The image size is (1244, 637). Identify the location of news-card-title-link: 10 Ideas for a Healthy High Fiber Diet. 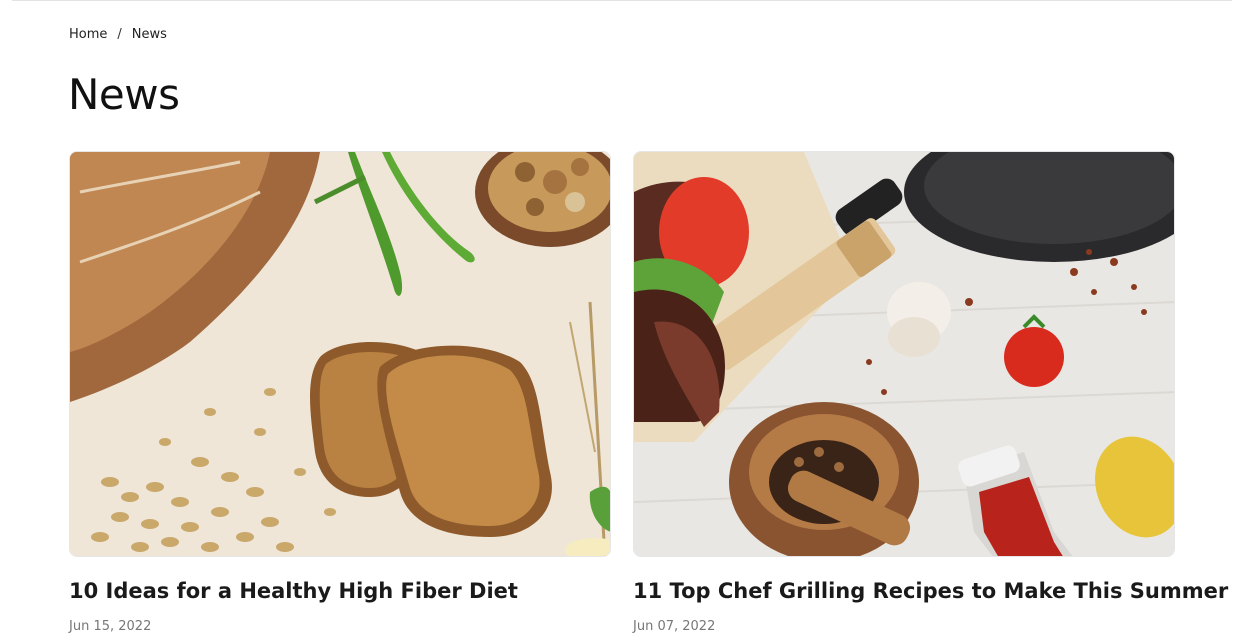
(293, 591).